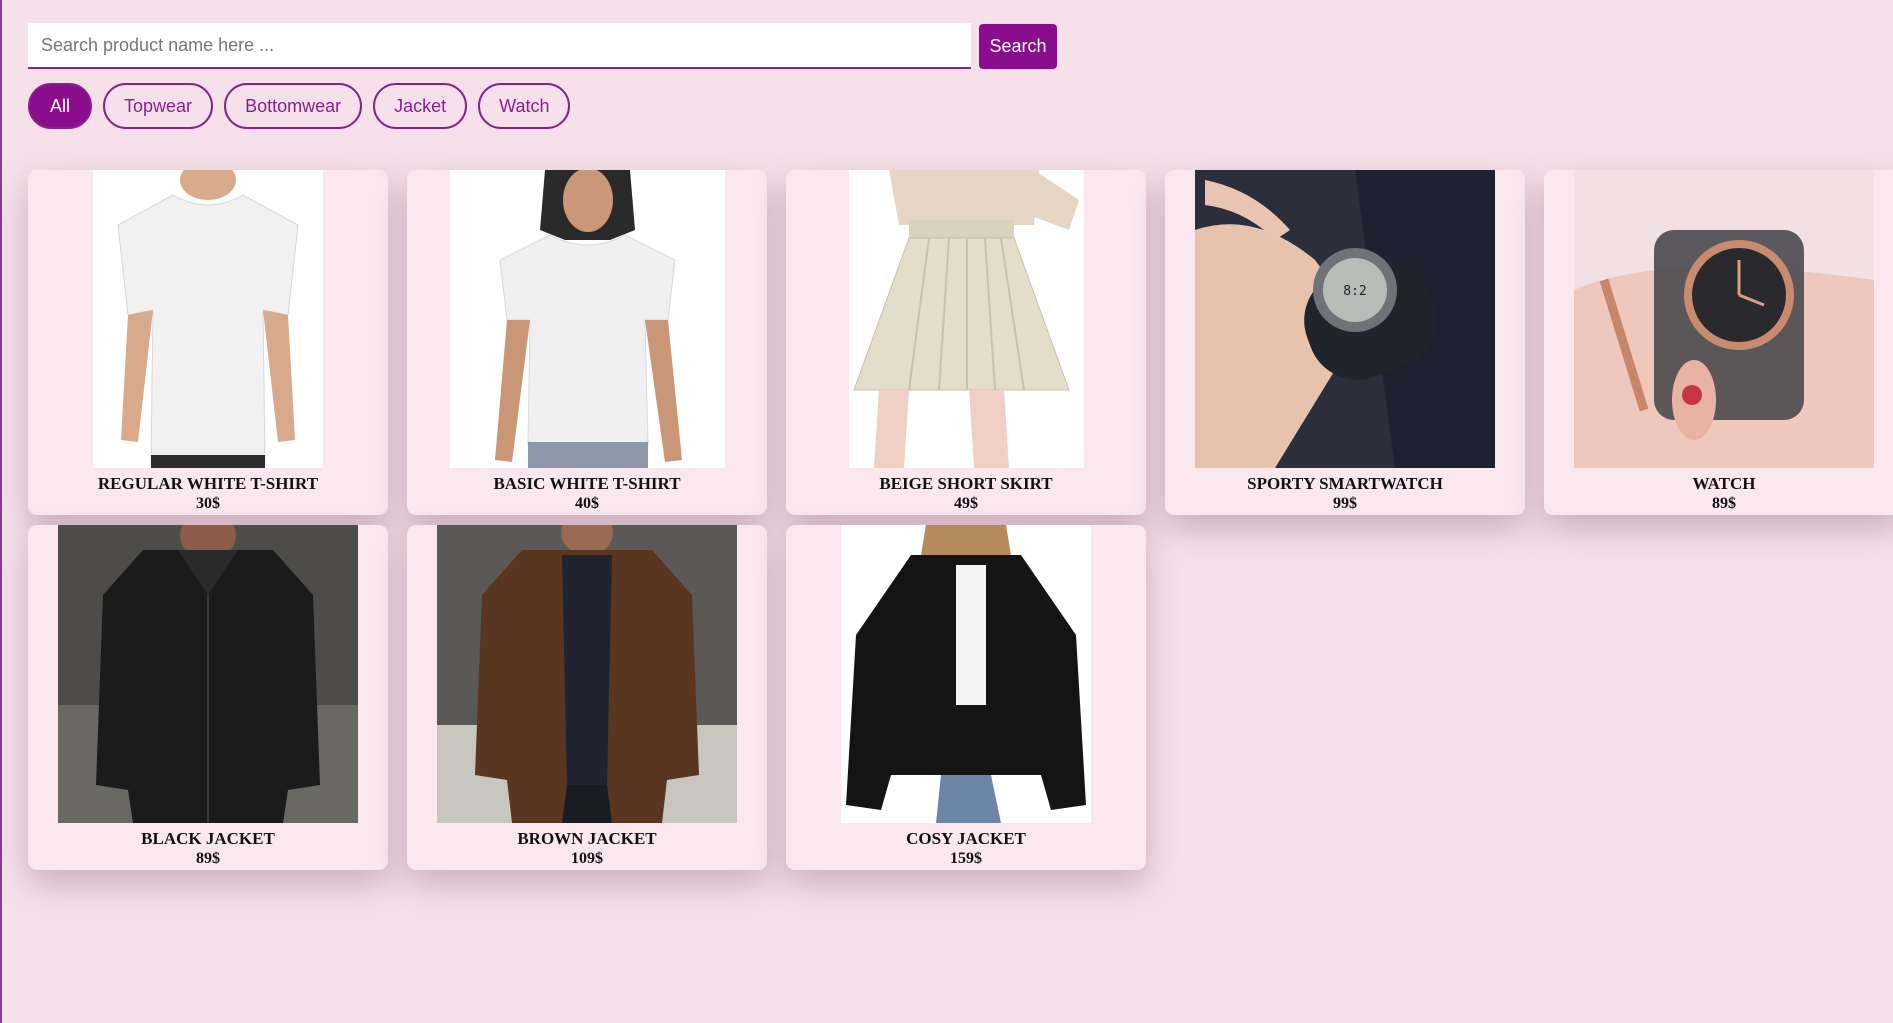 The width and height of the screenshot is (1893, 1023). Describe the element at coordinates (587, 483) in the screenshot. I see `product-name: BASIC WHITE T-SHIRT` at that location.